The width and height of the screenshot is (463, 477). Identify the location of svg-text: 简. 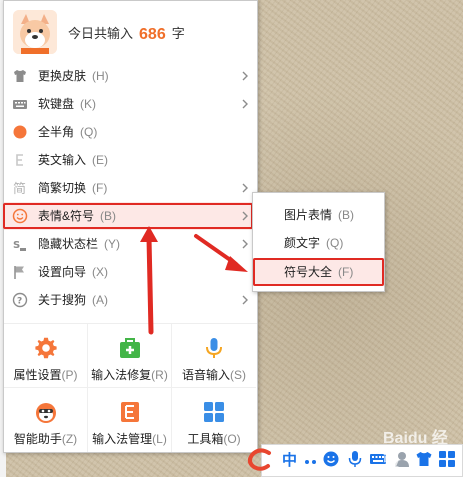
(19, 188).